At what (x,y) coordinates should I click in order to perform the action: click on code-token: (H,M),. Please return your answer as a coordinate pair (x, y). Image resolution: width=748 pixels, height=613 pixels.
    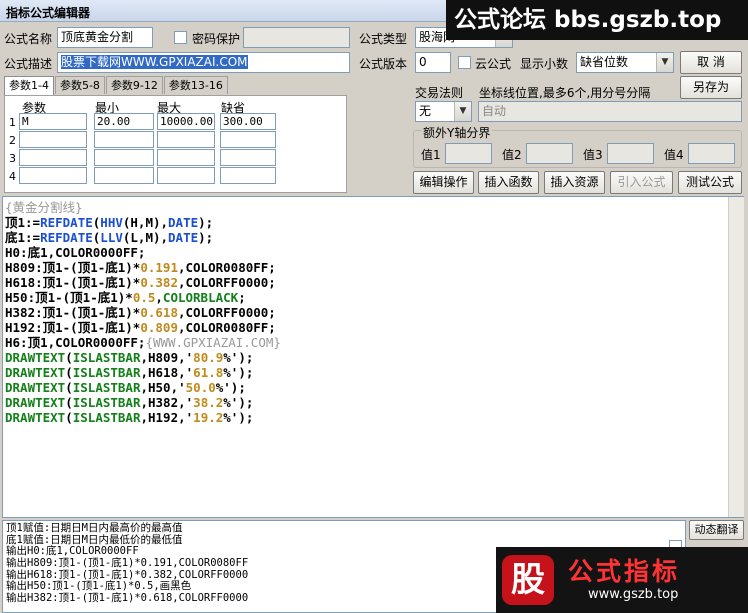
    Looking at the image, I should click on (145, 222).